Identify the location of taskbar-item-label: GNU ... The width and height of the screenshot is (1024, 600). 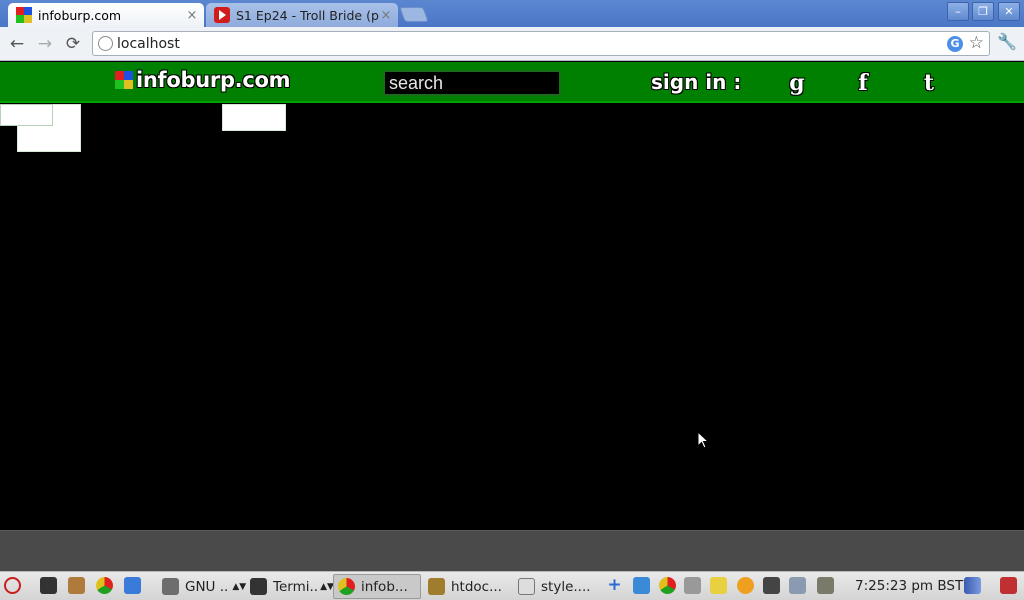
(207, 586).